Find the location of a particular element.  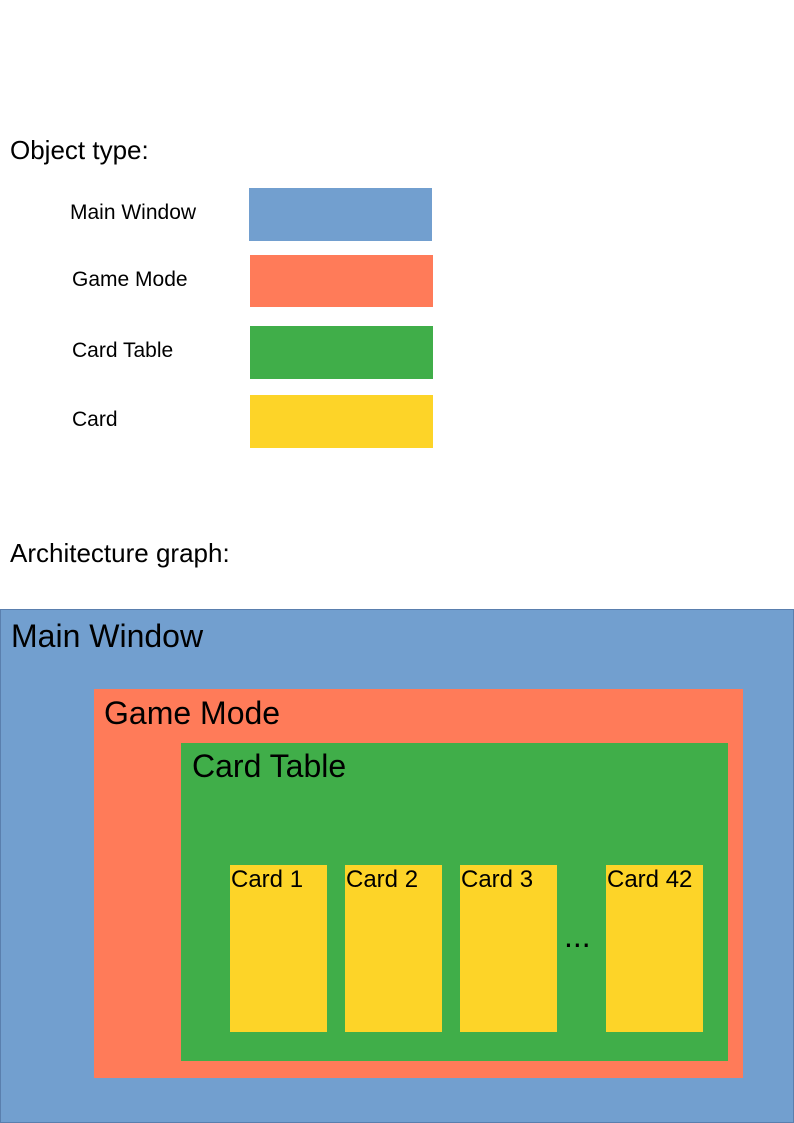

legend-label-game-mode: Game Mode is located at coordinates (130, 279).